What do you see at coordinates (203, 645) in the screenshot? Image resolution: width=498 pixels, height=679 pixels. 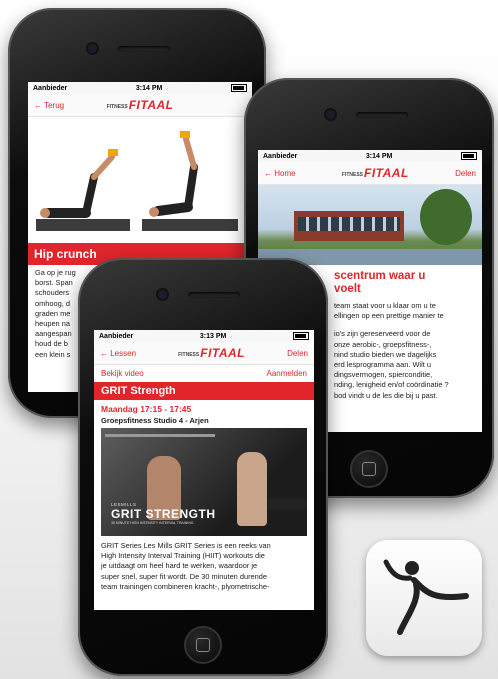 I see `home-button-front` at bounding box center [203, 645].